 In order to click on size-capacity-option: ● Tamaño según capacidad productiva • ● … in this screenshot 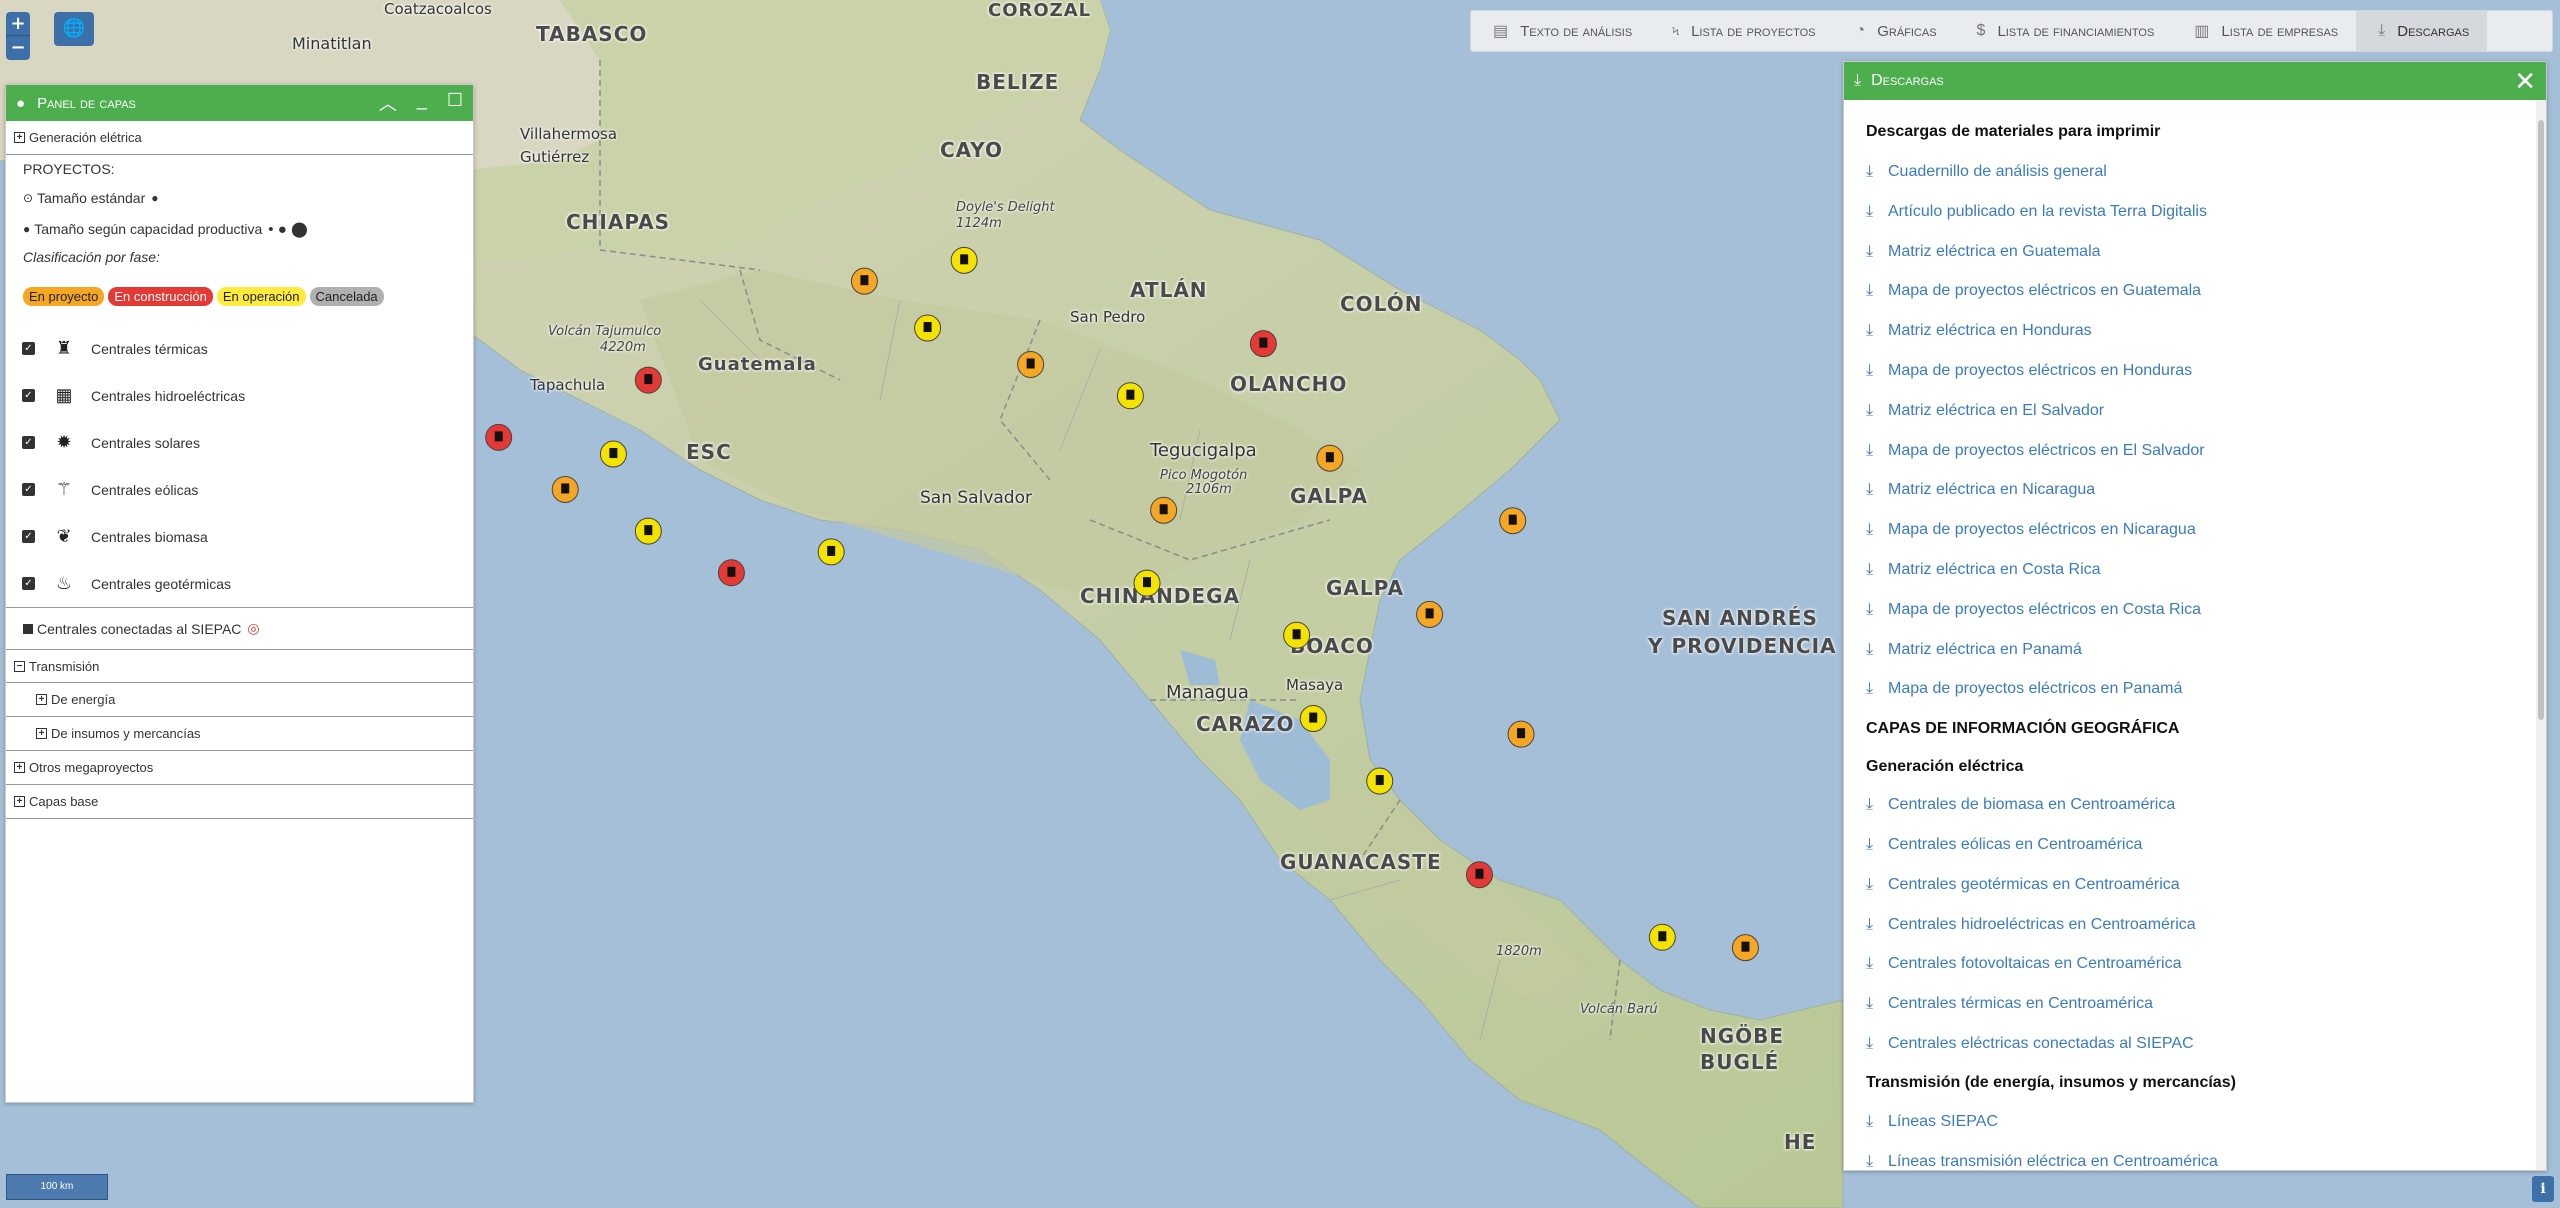, I will do `click(239, 229)`.